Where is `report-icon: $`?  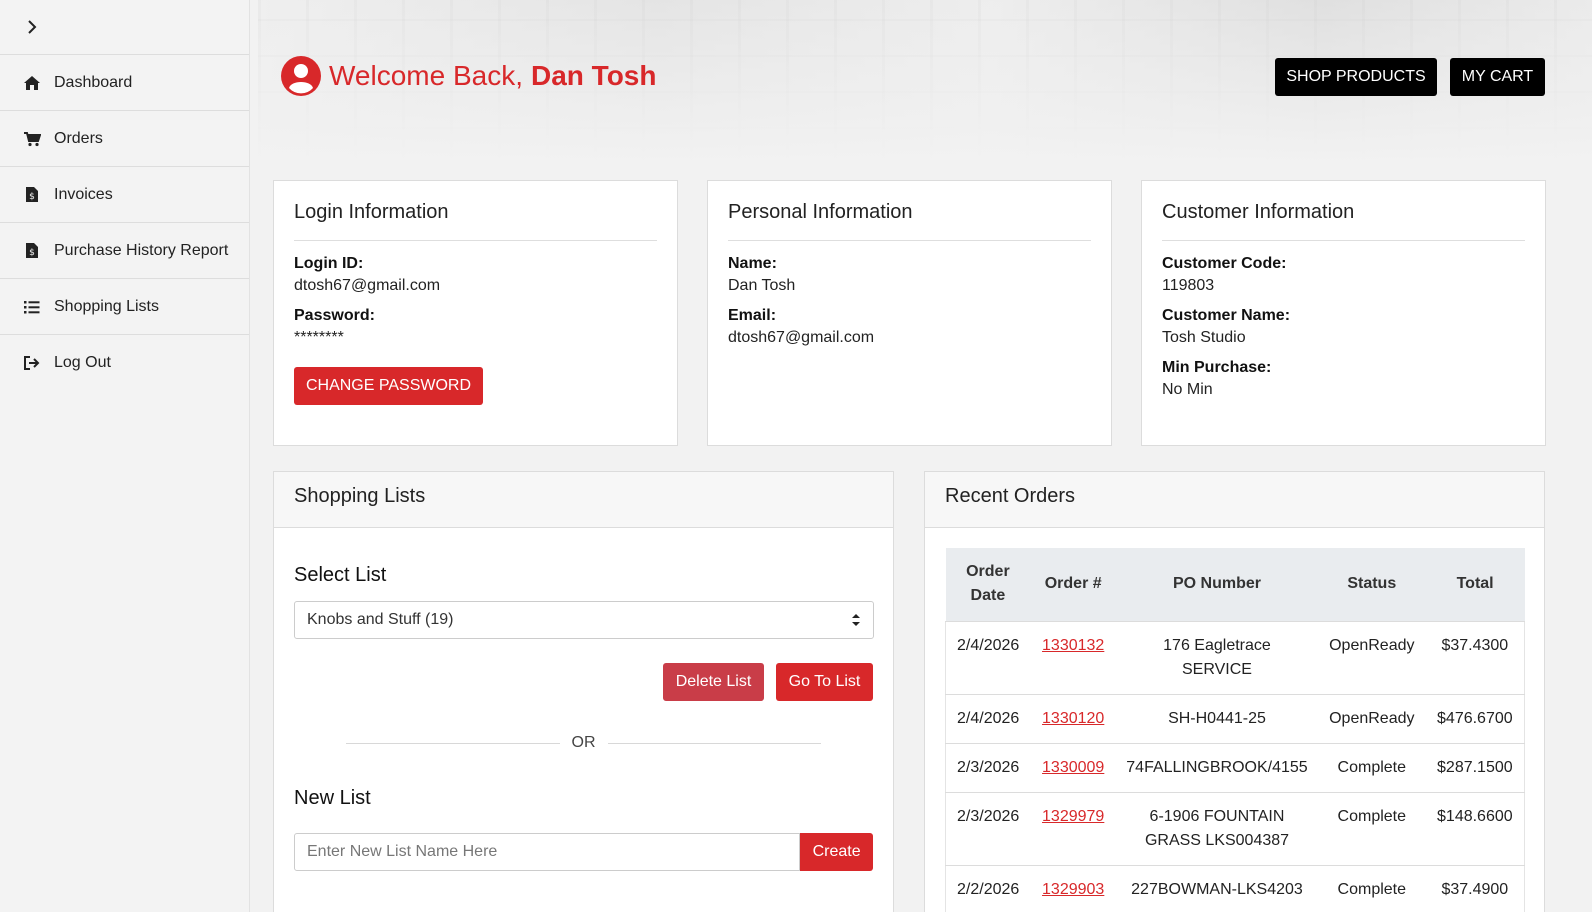 report-icon: $ is located at coordinates (32, 251).